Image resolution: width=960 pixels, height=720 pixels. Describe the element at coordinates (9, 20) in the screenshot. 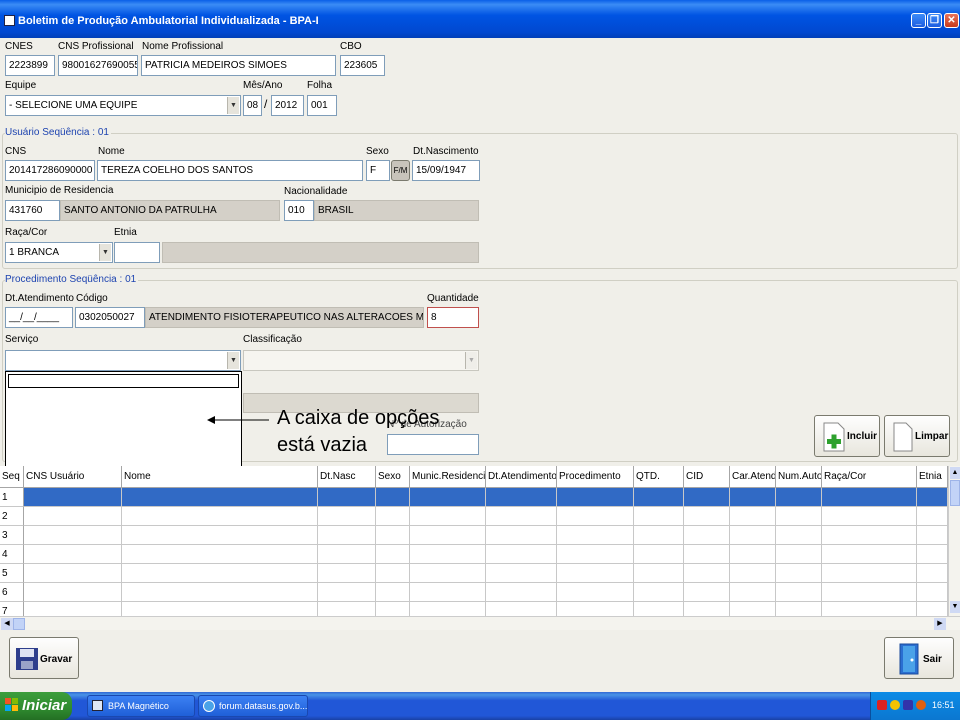

I see `app-icon` at that location.